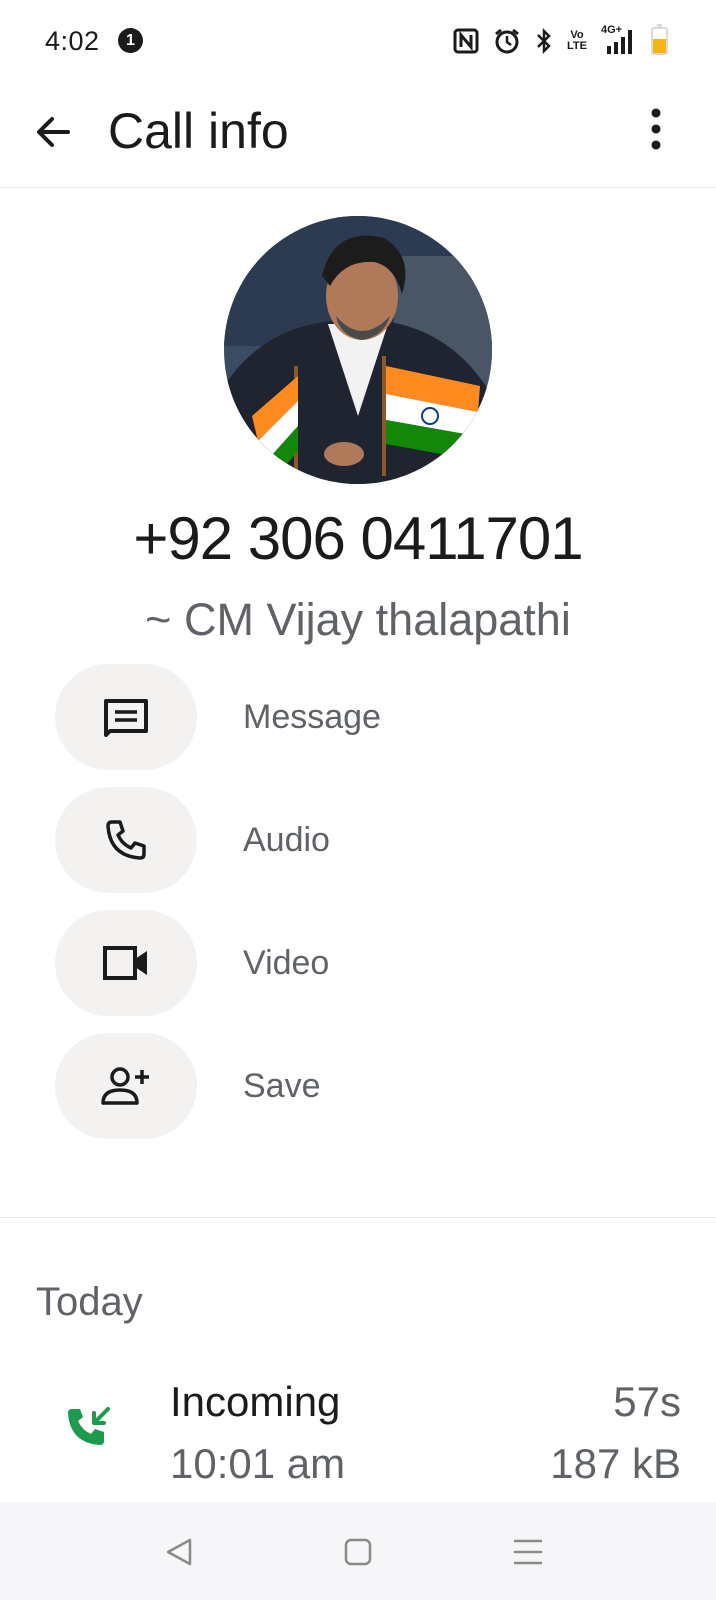 The width and height of the screenshot is (716, 1600). I want to click on section-divider, so click(358, 1217).